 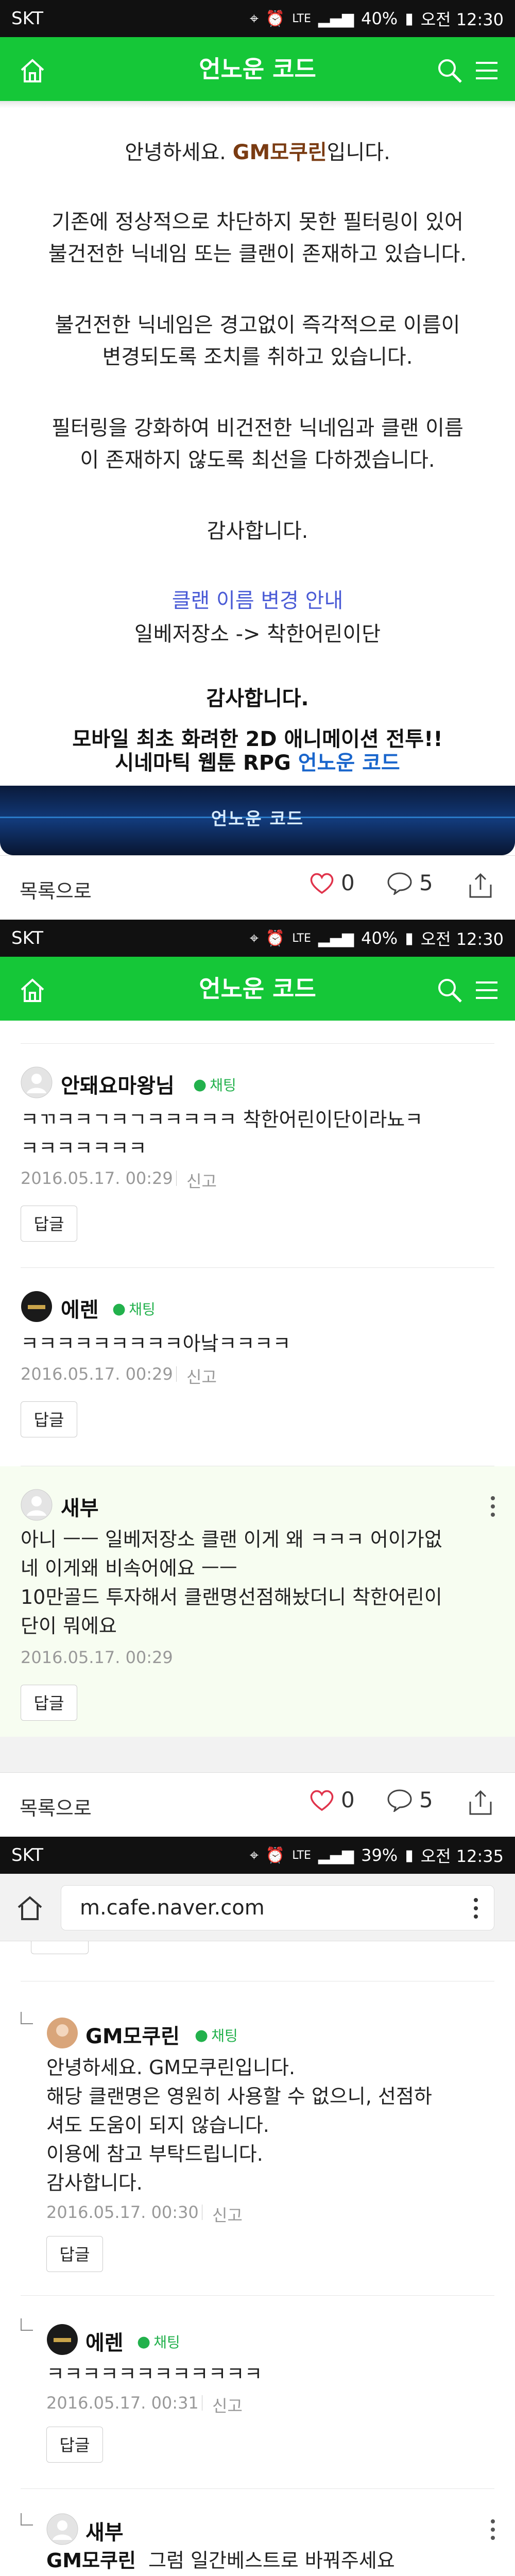 I want to click on reply-nickname: GM모쿠린, so click(x=132, y=2034).